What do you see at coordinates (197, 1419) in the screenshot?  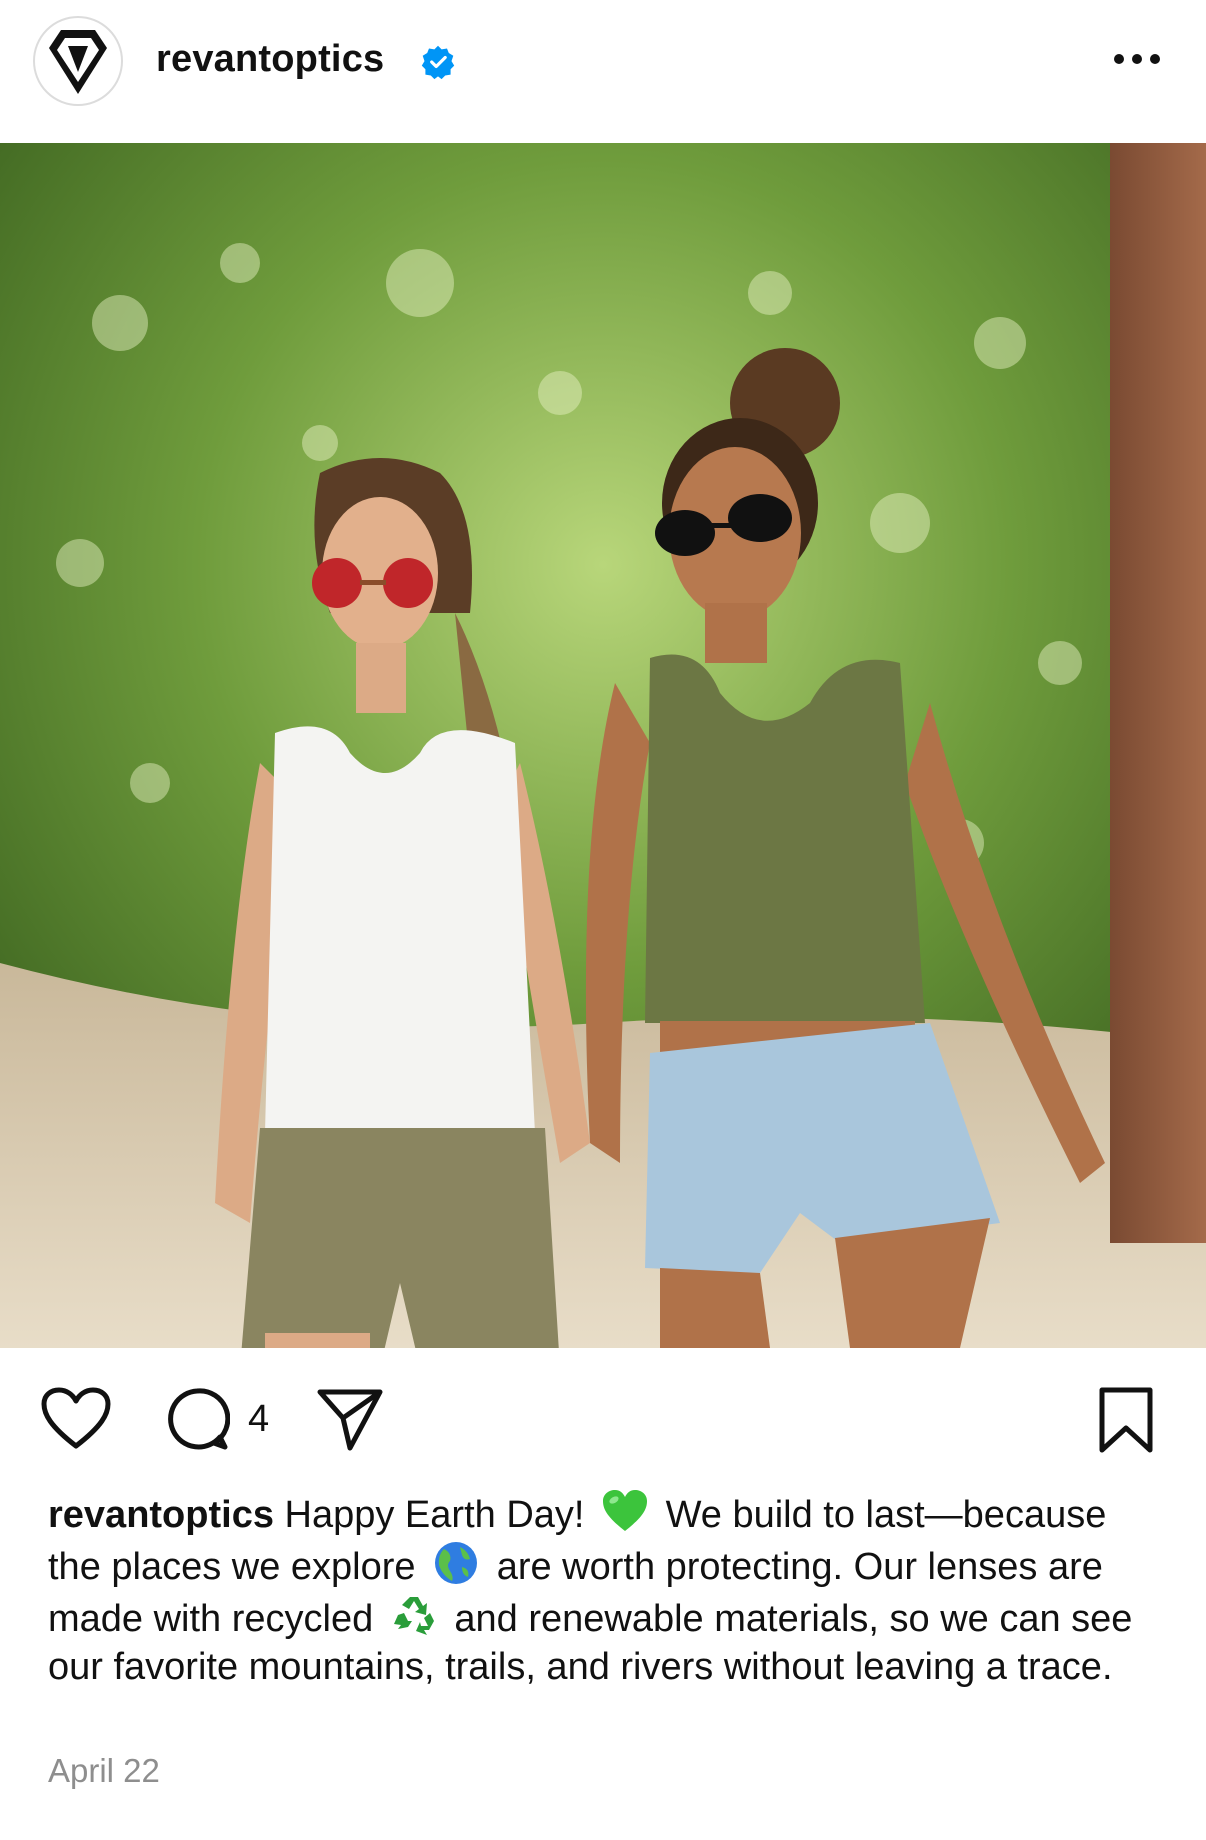 I see `comment-icon` at bounding box center [197, 1419].